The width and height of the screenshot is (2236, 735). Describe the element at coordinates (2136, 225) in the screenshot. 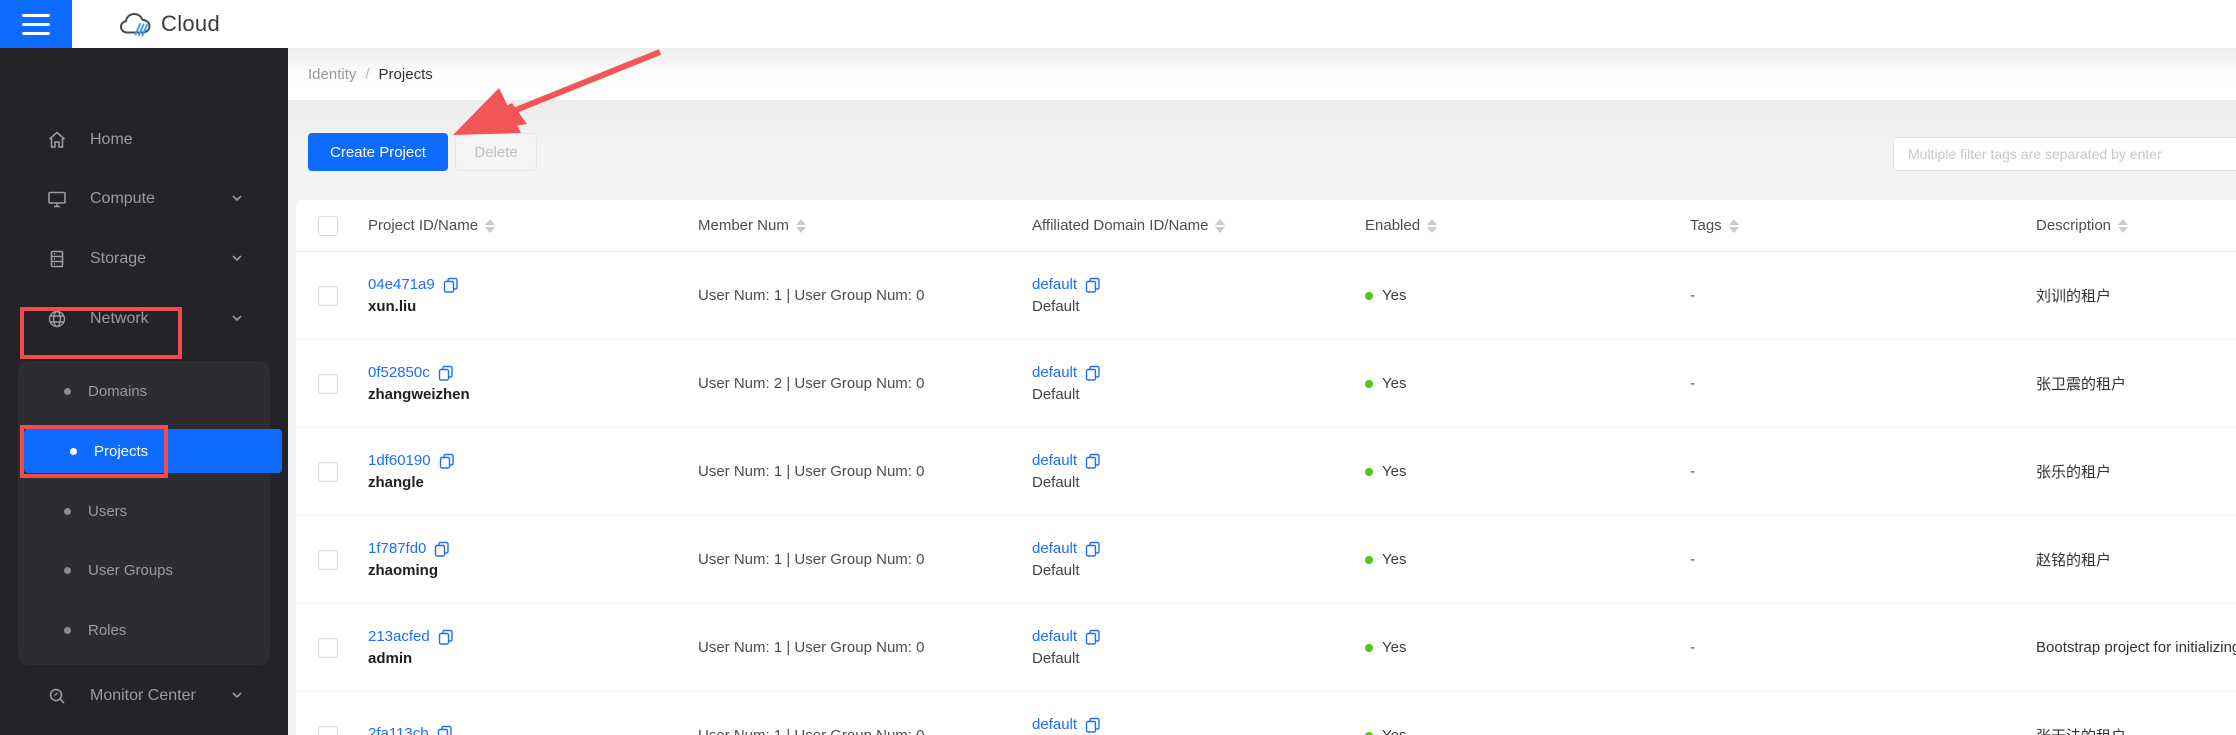

I see `column-header-description: Description` at that location.